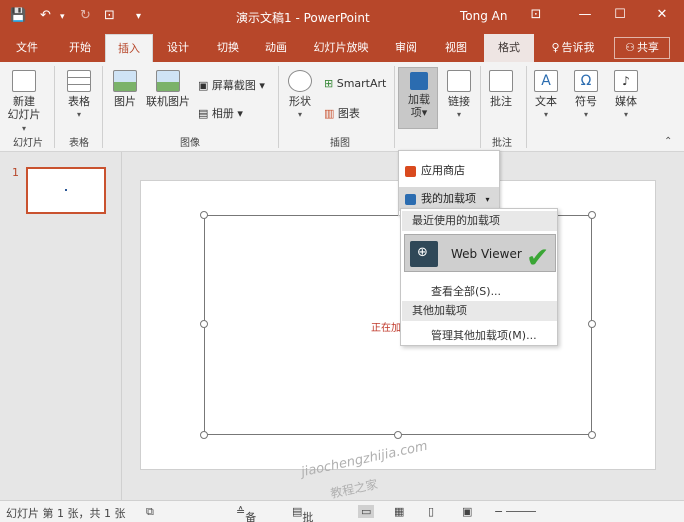  What do you see at coordinates (448, 198) in the screenshot?
I see `my-addins-label: 我的加载项` at bounding box center [448, 198].